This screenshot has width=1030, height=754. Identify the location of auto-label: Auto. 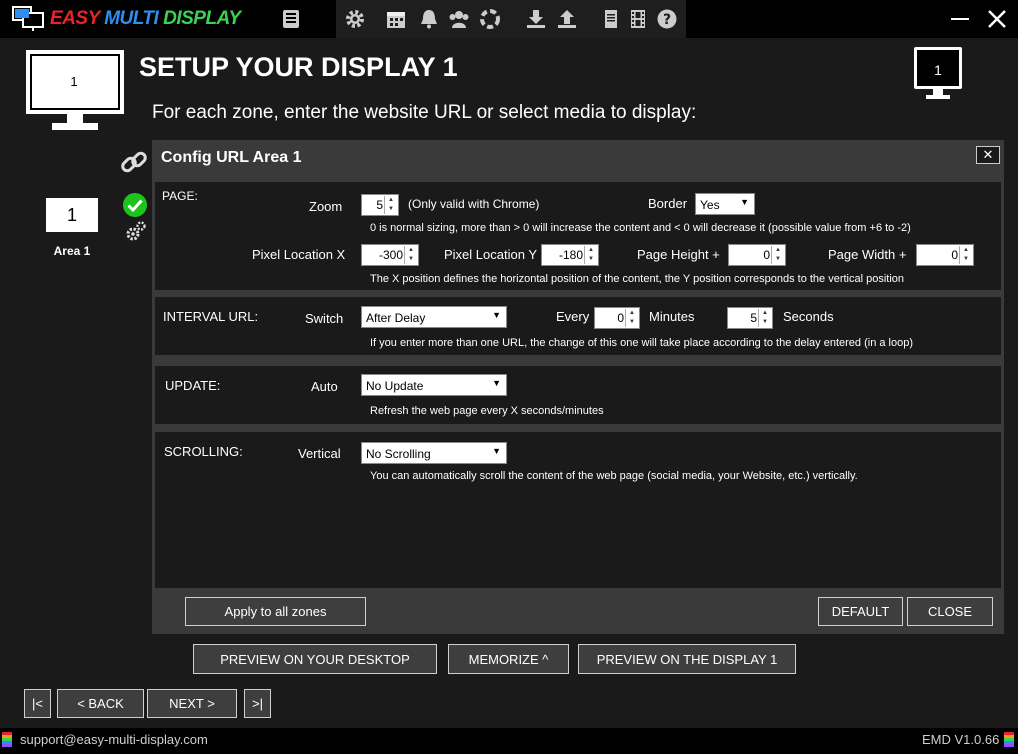
(324, 386).